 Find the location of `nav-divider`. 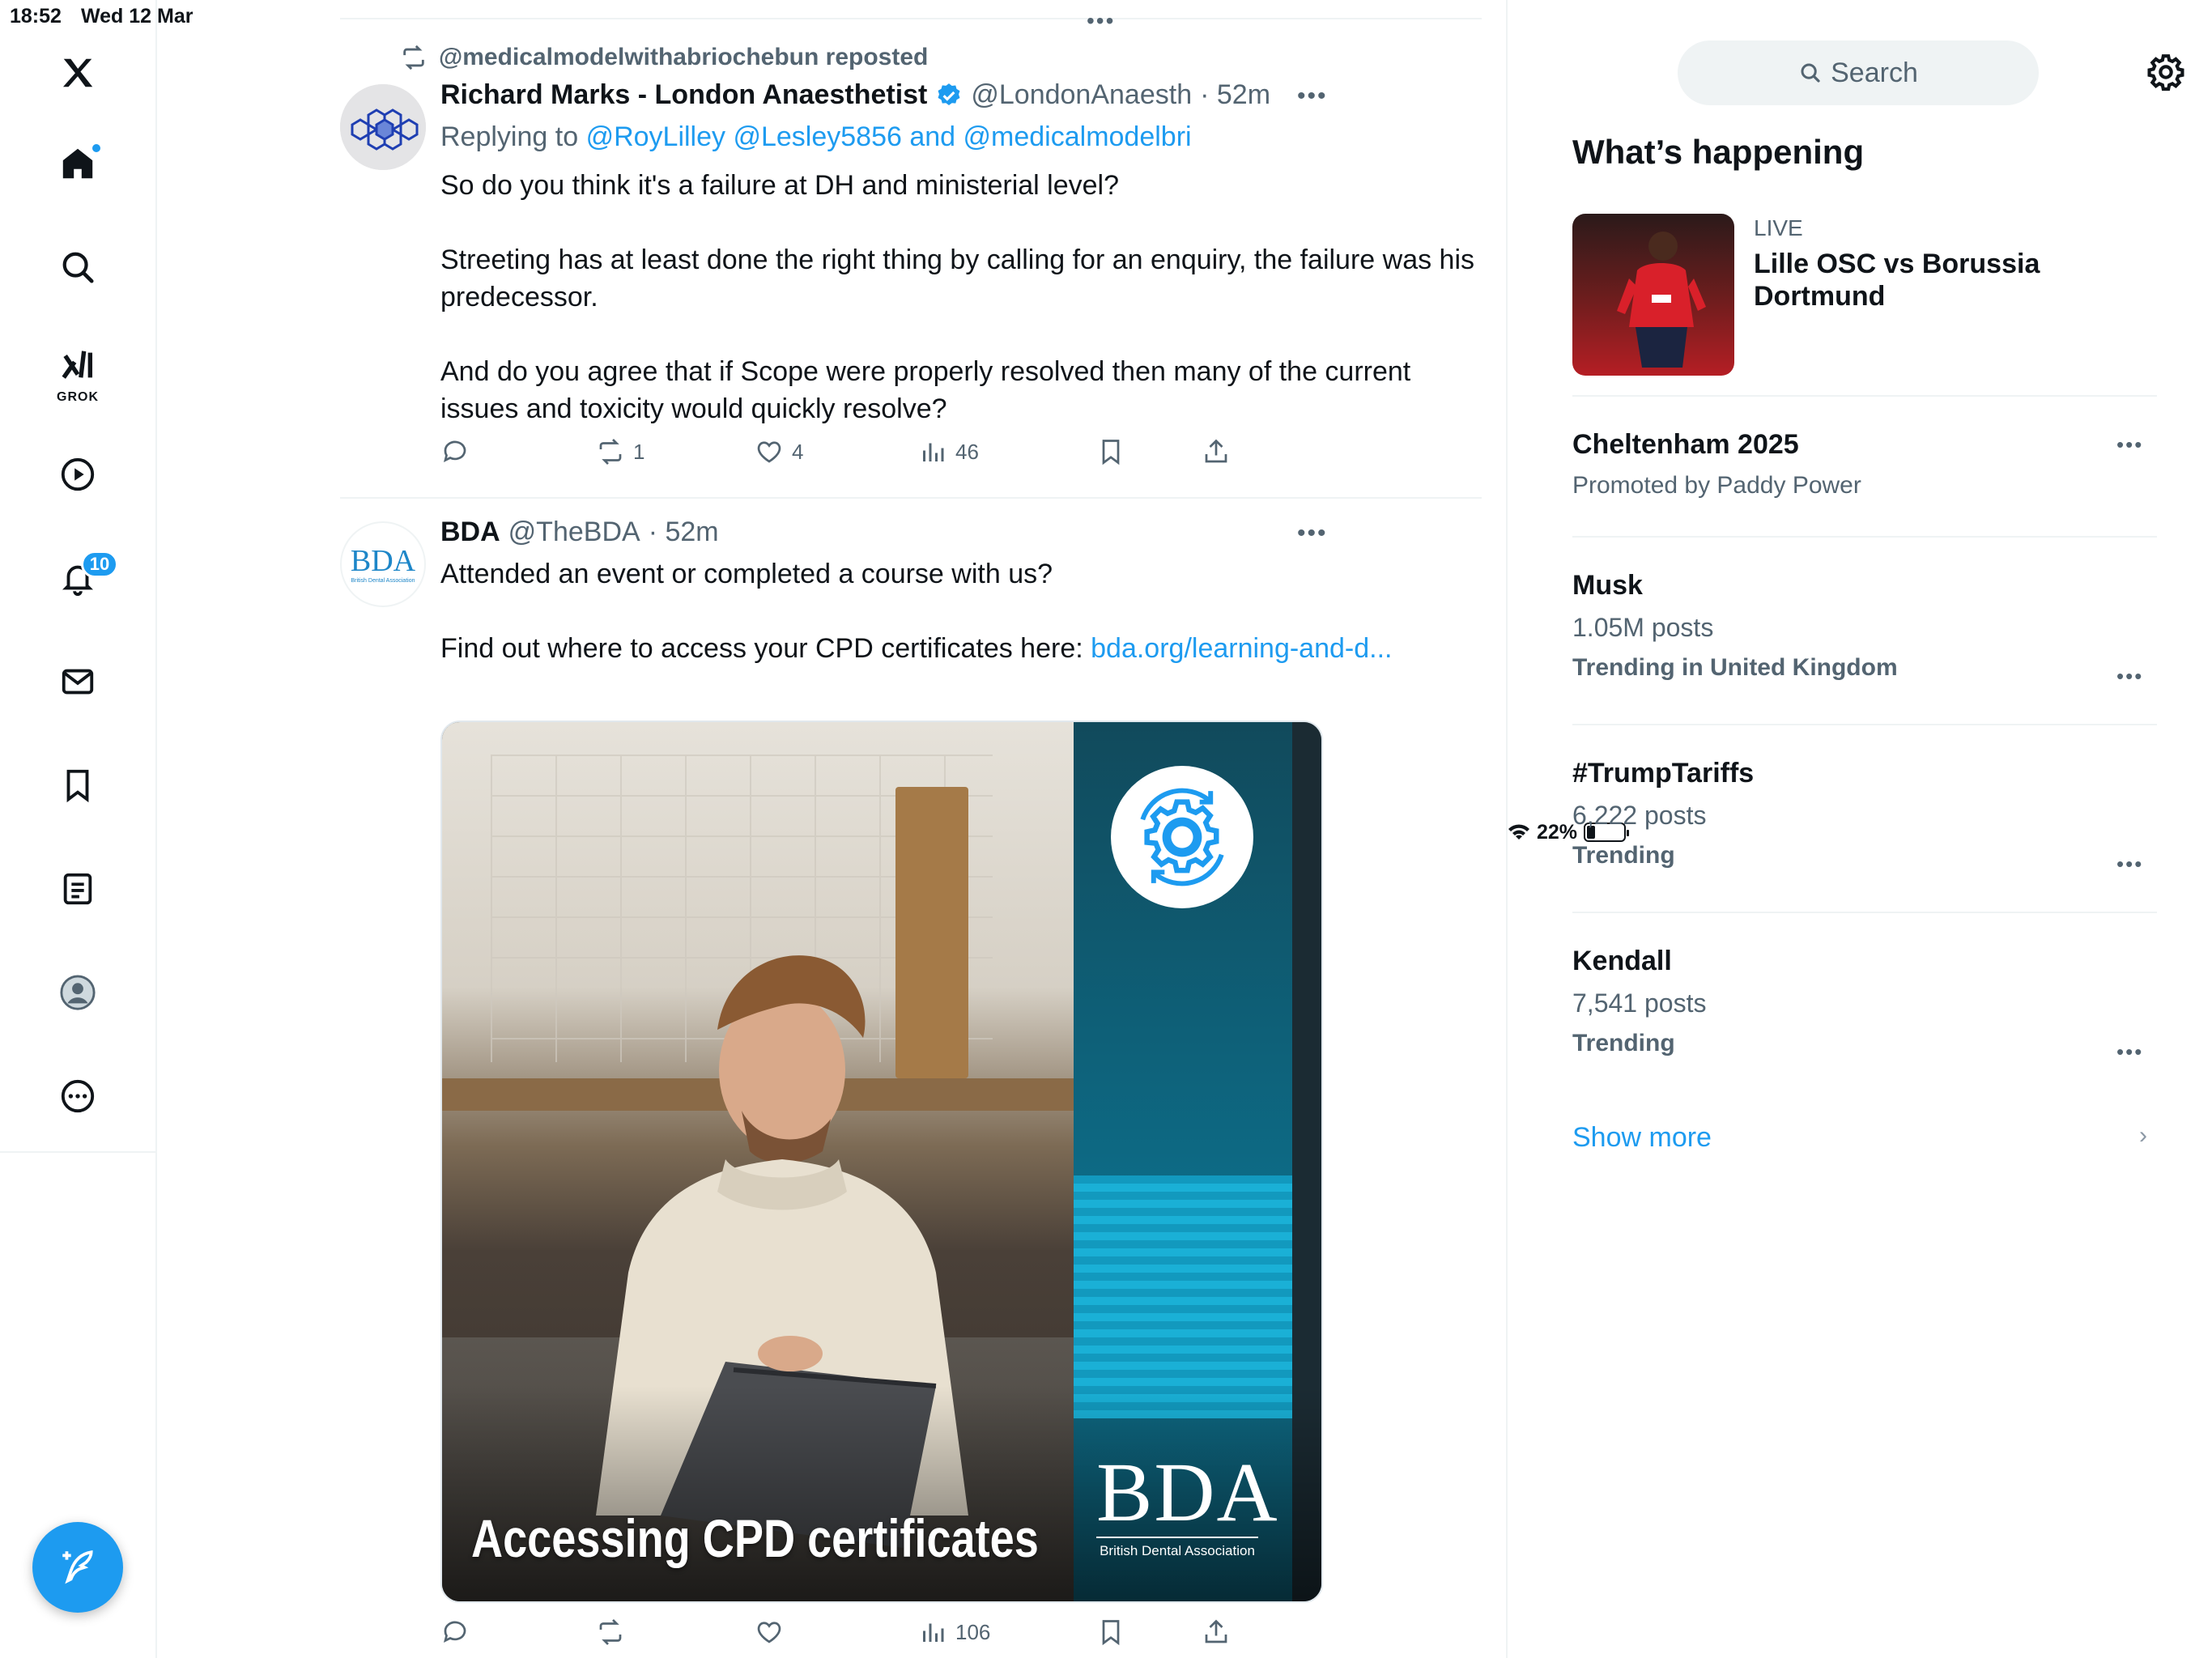

nav-divider is located at coordinates (78, 1152).